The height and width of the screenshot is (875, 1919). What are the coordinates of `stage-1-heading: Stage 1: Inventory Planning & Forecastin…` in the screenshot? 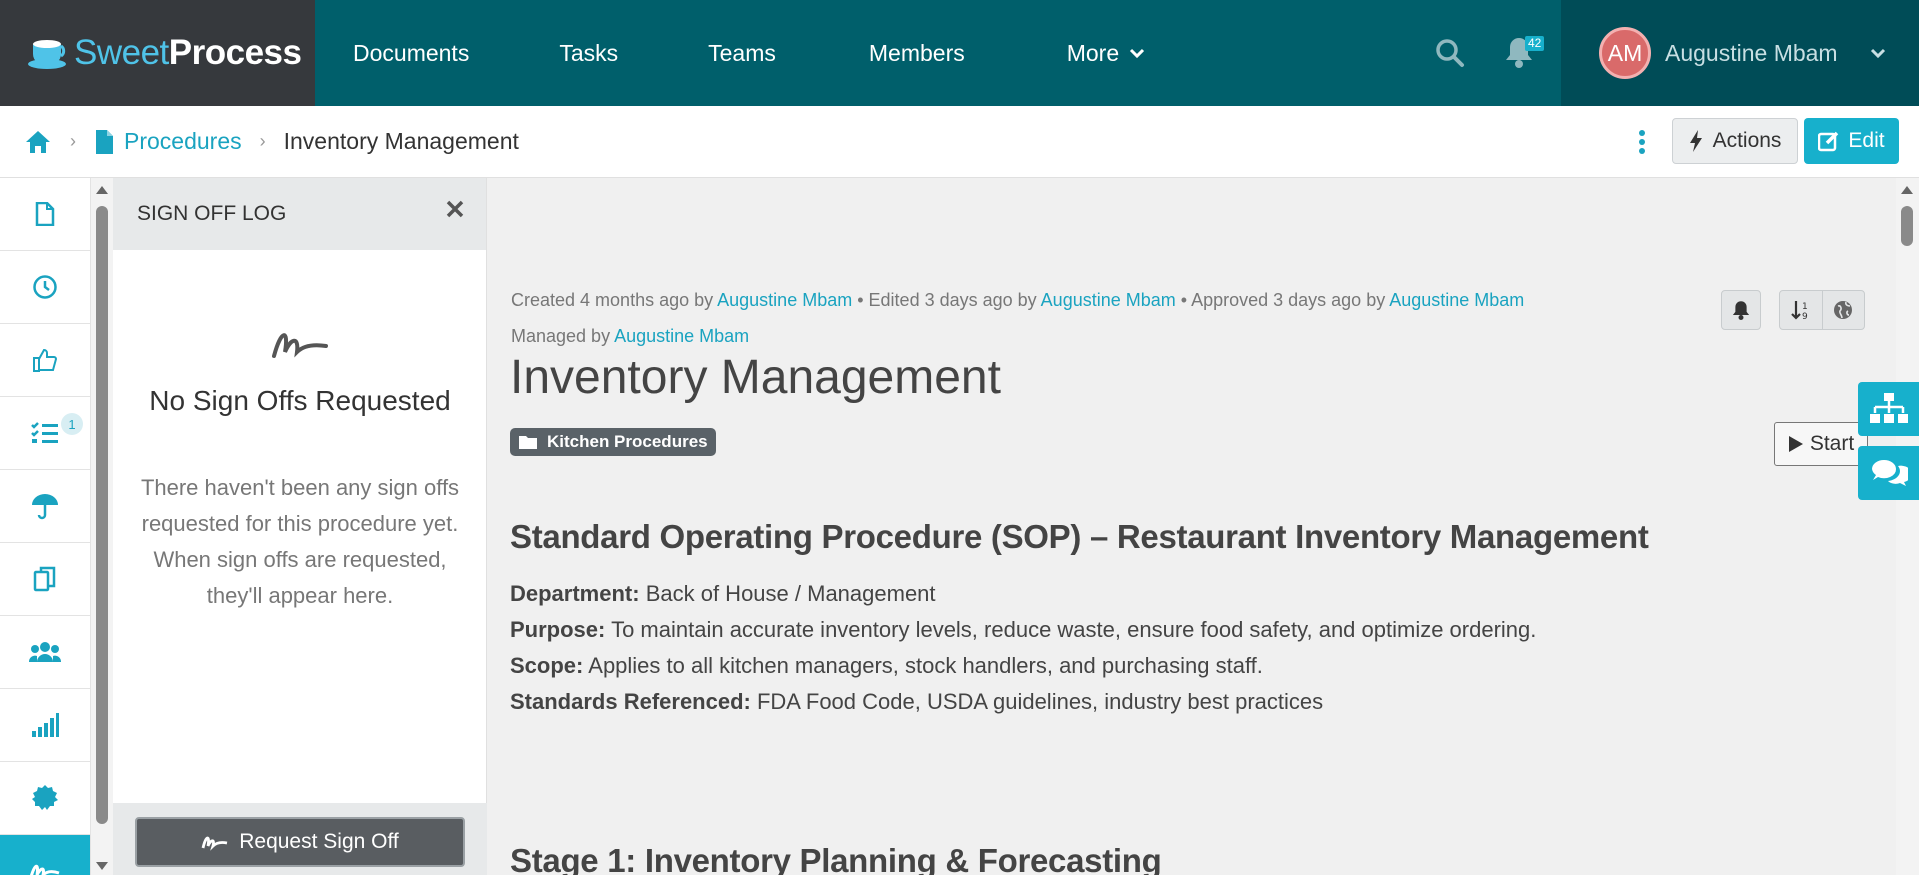 It's located at (836, 858).